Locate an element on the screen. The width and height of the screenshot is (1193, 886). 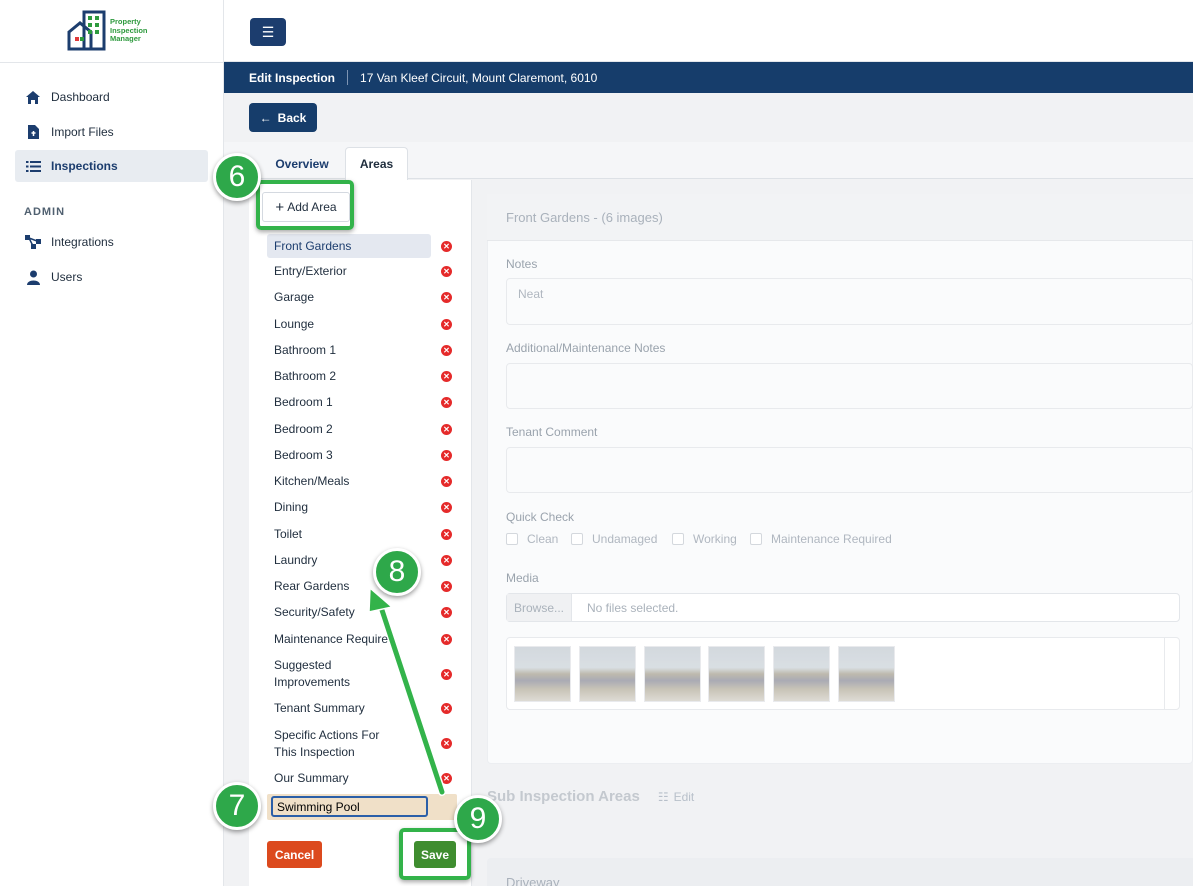
step-8-badge: 8 is located at coordinates (397, 572).